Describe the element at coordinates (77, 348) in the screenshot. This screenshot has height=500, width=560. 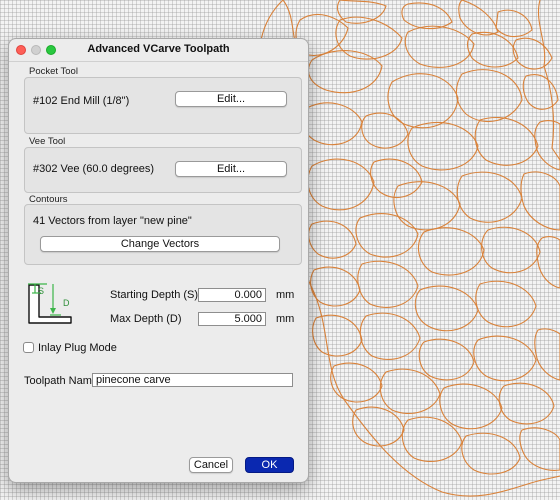
I see `inlay-plug-mode-label: Inlay Plug Mode` at that location.